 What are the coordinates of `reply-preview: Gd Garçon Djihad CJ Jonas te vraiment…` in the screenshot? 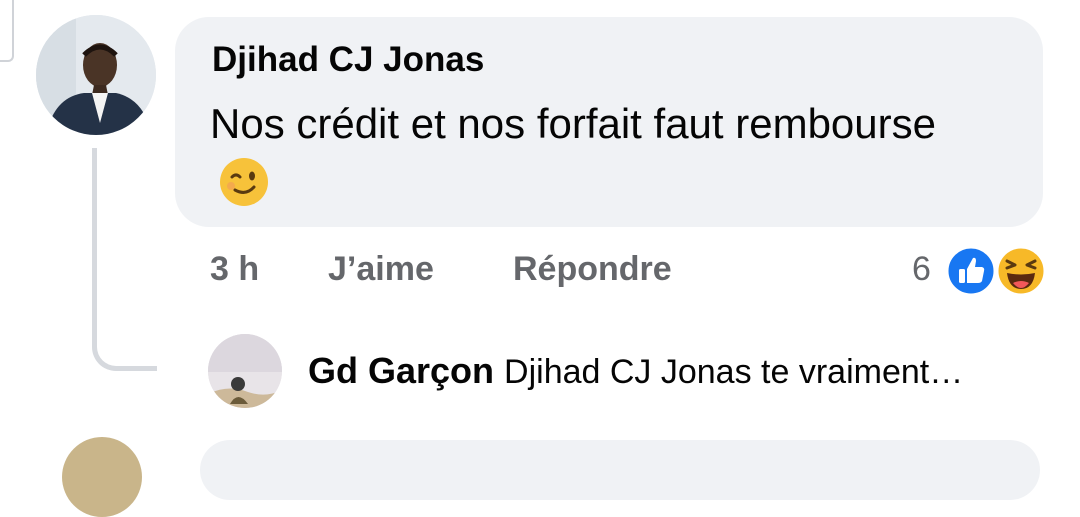 It's located at (635, 371).